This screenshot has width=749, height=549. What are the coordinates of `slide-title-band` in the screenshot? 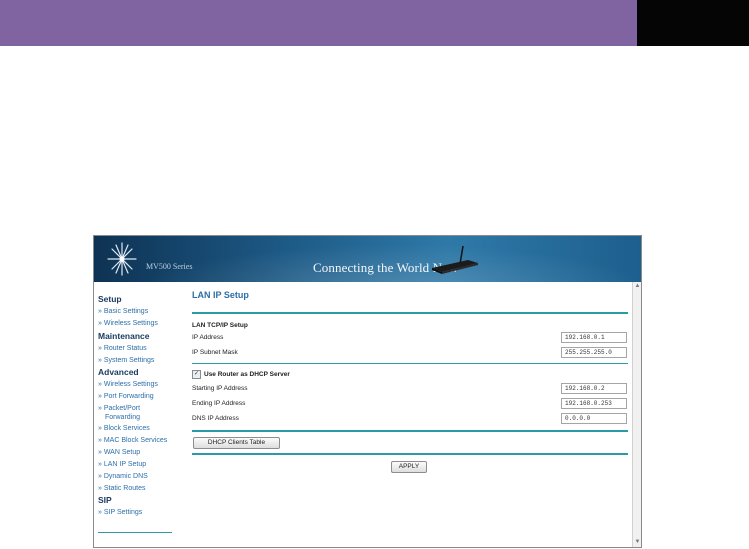 It's located at (318, 23).